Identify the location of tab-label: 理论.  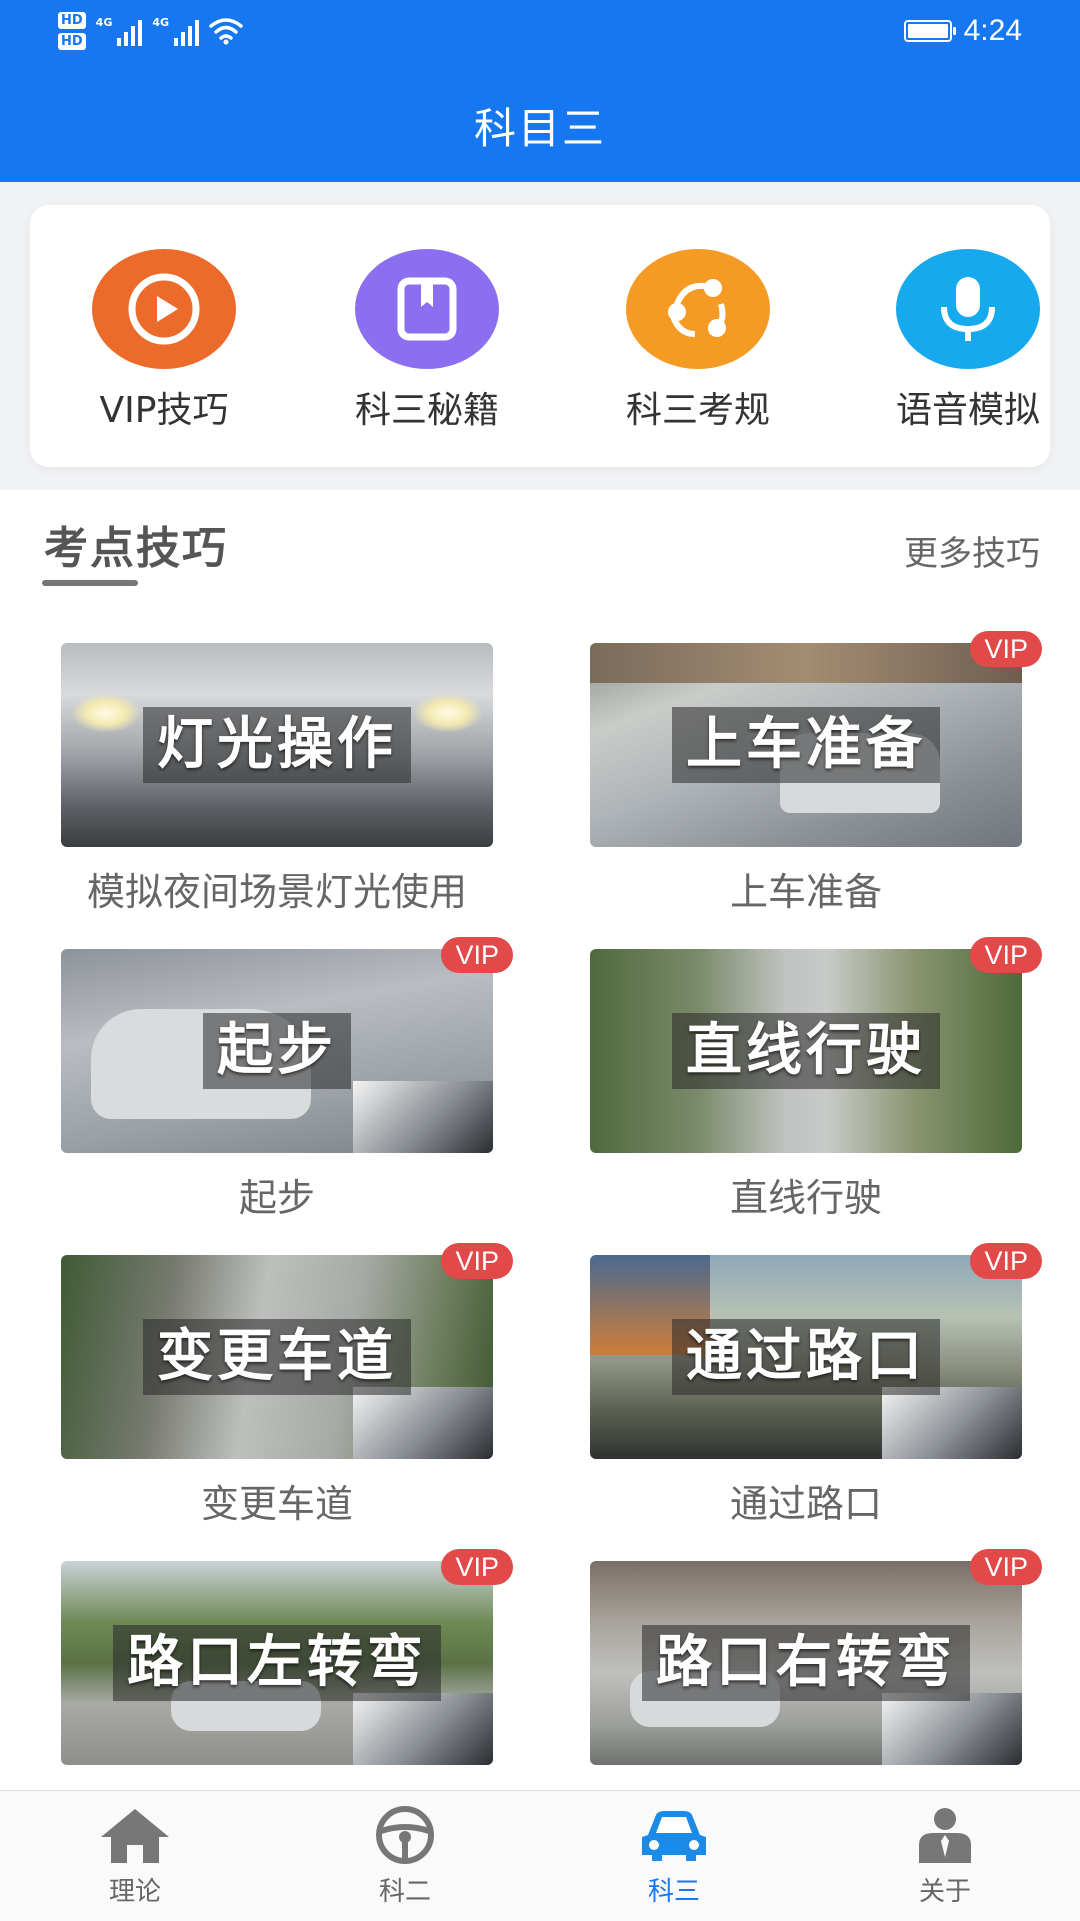
(134, 1892).